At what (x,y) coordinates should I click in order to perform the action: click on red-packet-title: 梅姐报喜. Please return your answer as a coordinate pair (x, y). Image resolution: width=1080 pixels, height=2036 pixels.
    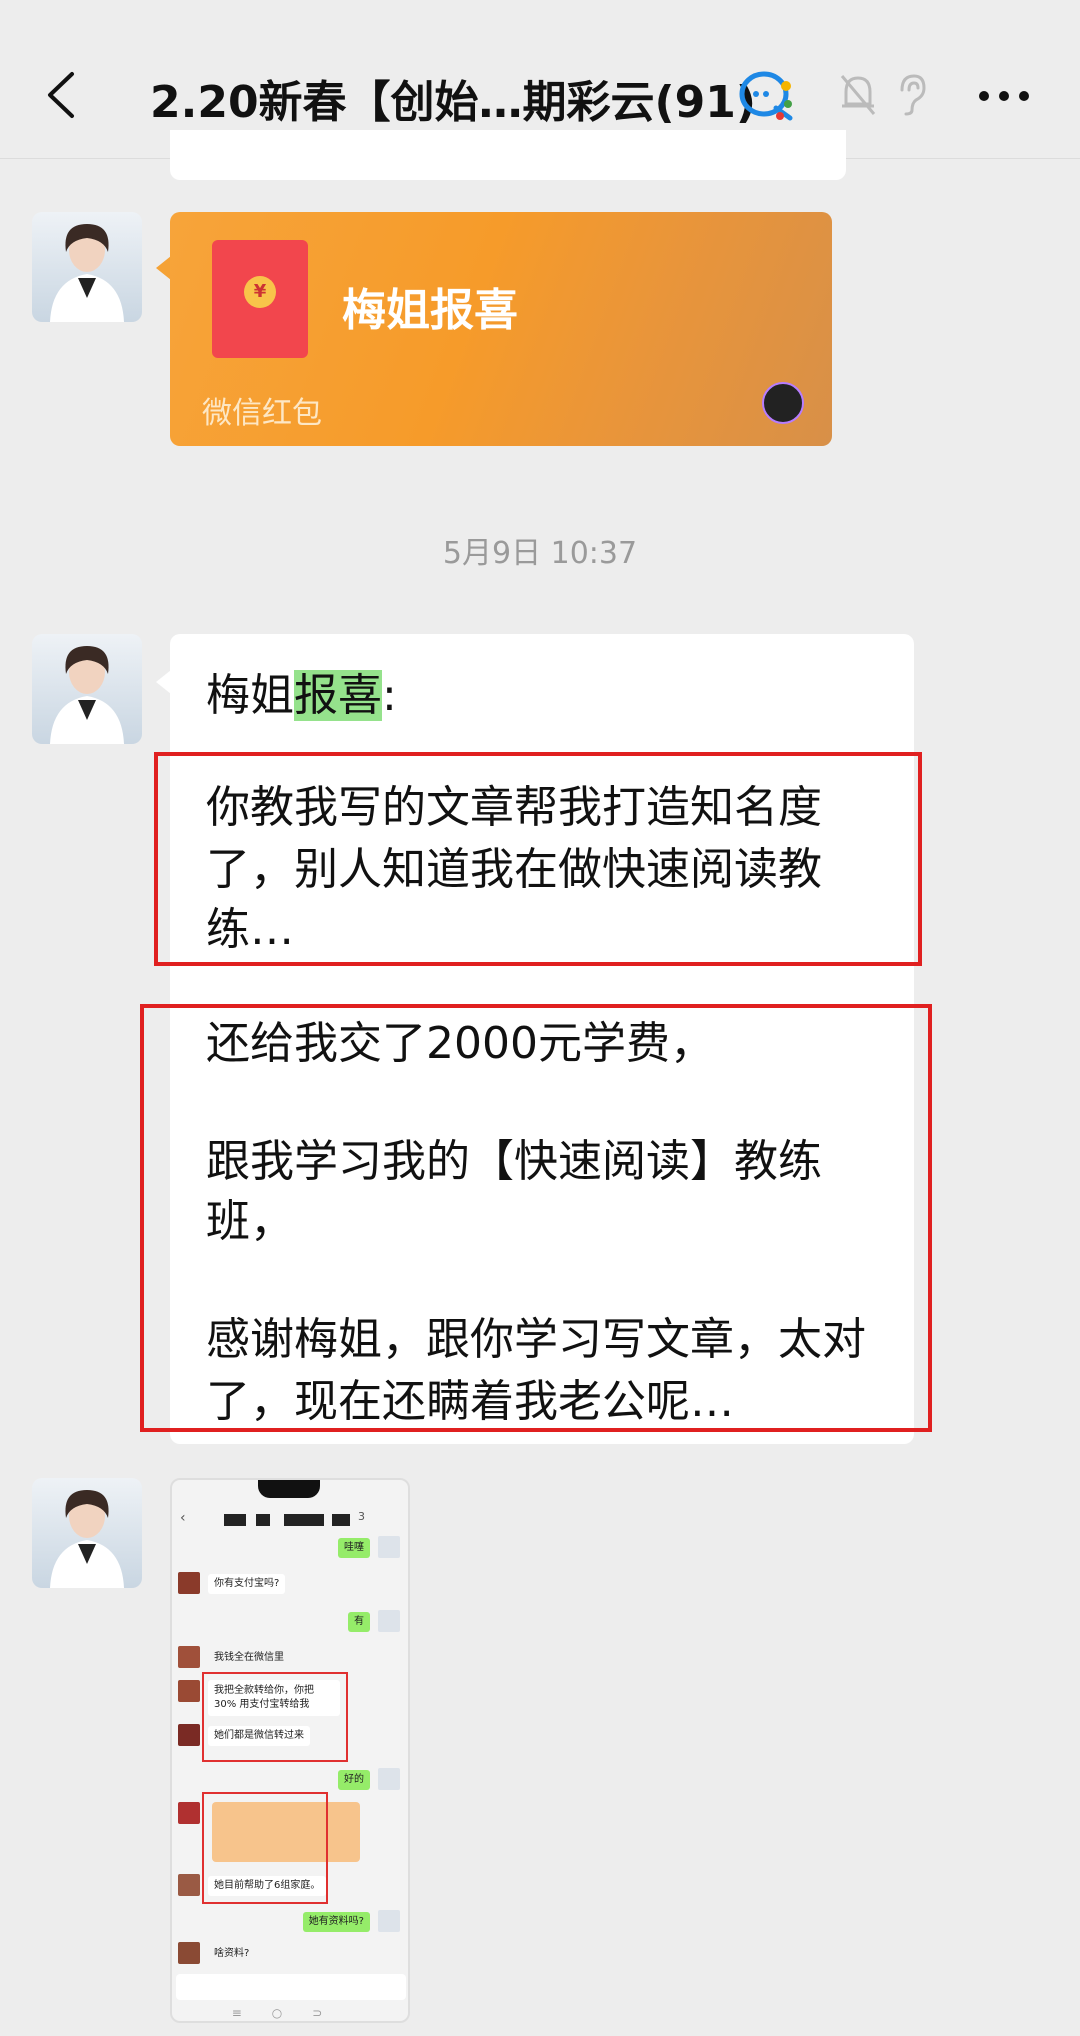
    Looking at the image, I should click on (430, 310).